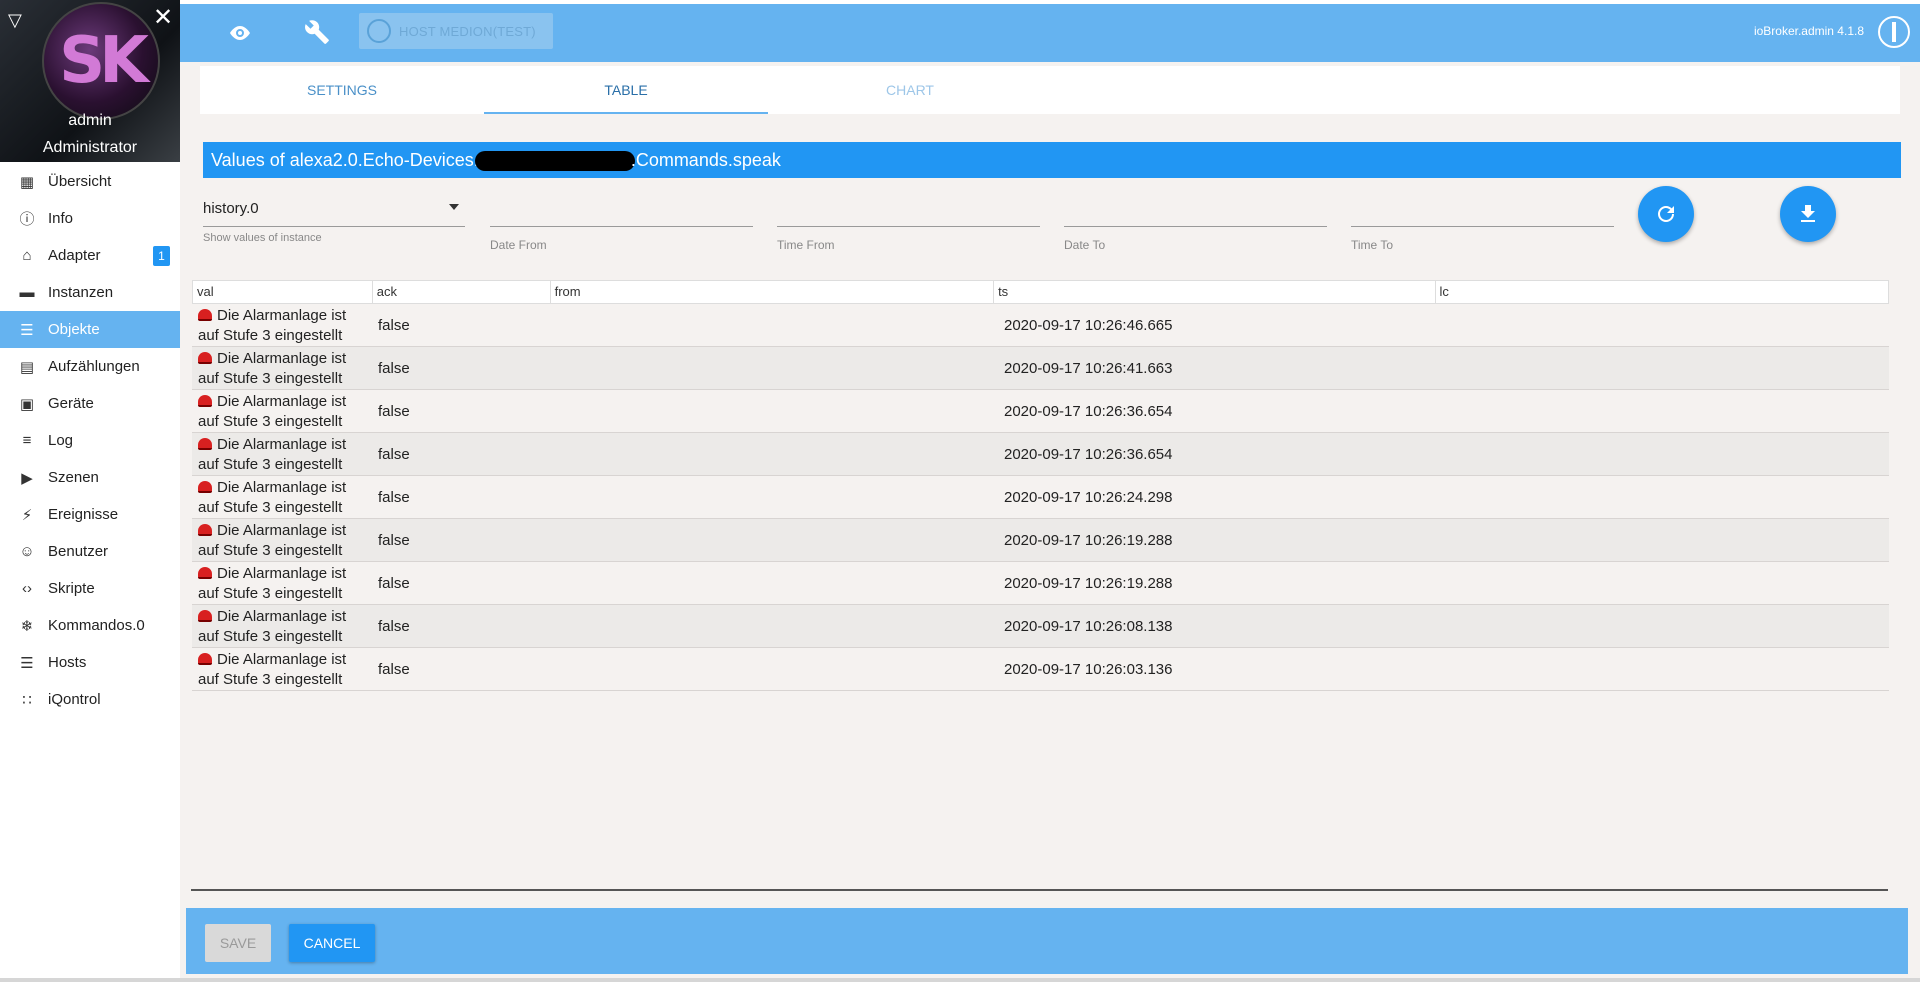  I want to click on sidebar-item-log: ≡ Log, so click(90, 440).